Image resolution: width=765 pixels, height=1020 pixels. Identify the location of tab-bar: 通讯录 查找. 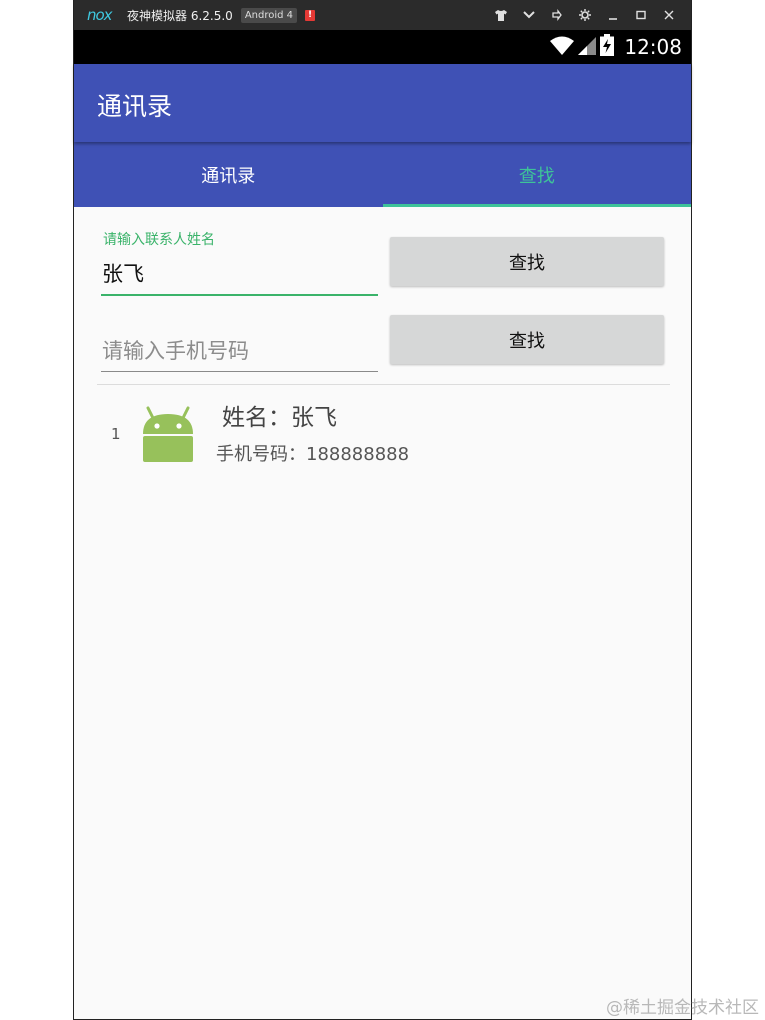
(382, 174).